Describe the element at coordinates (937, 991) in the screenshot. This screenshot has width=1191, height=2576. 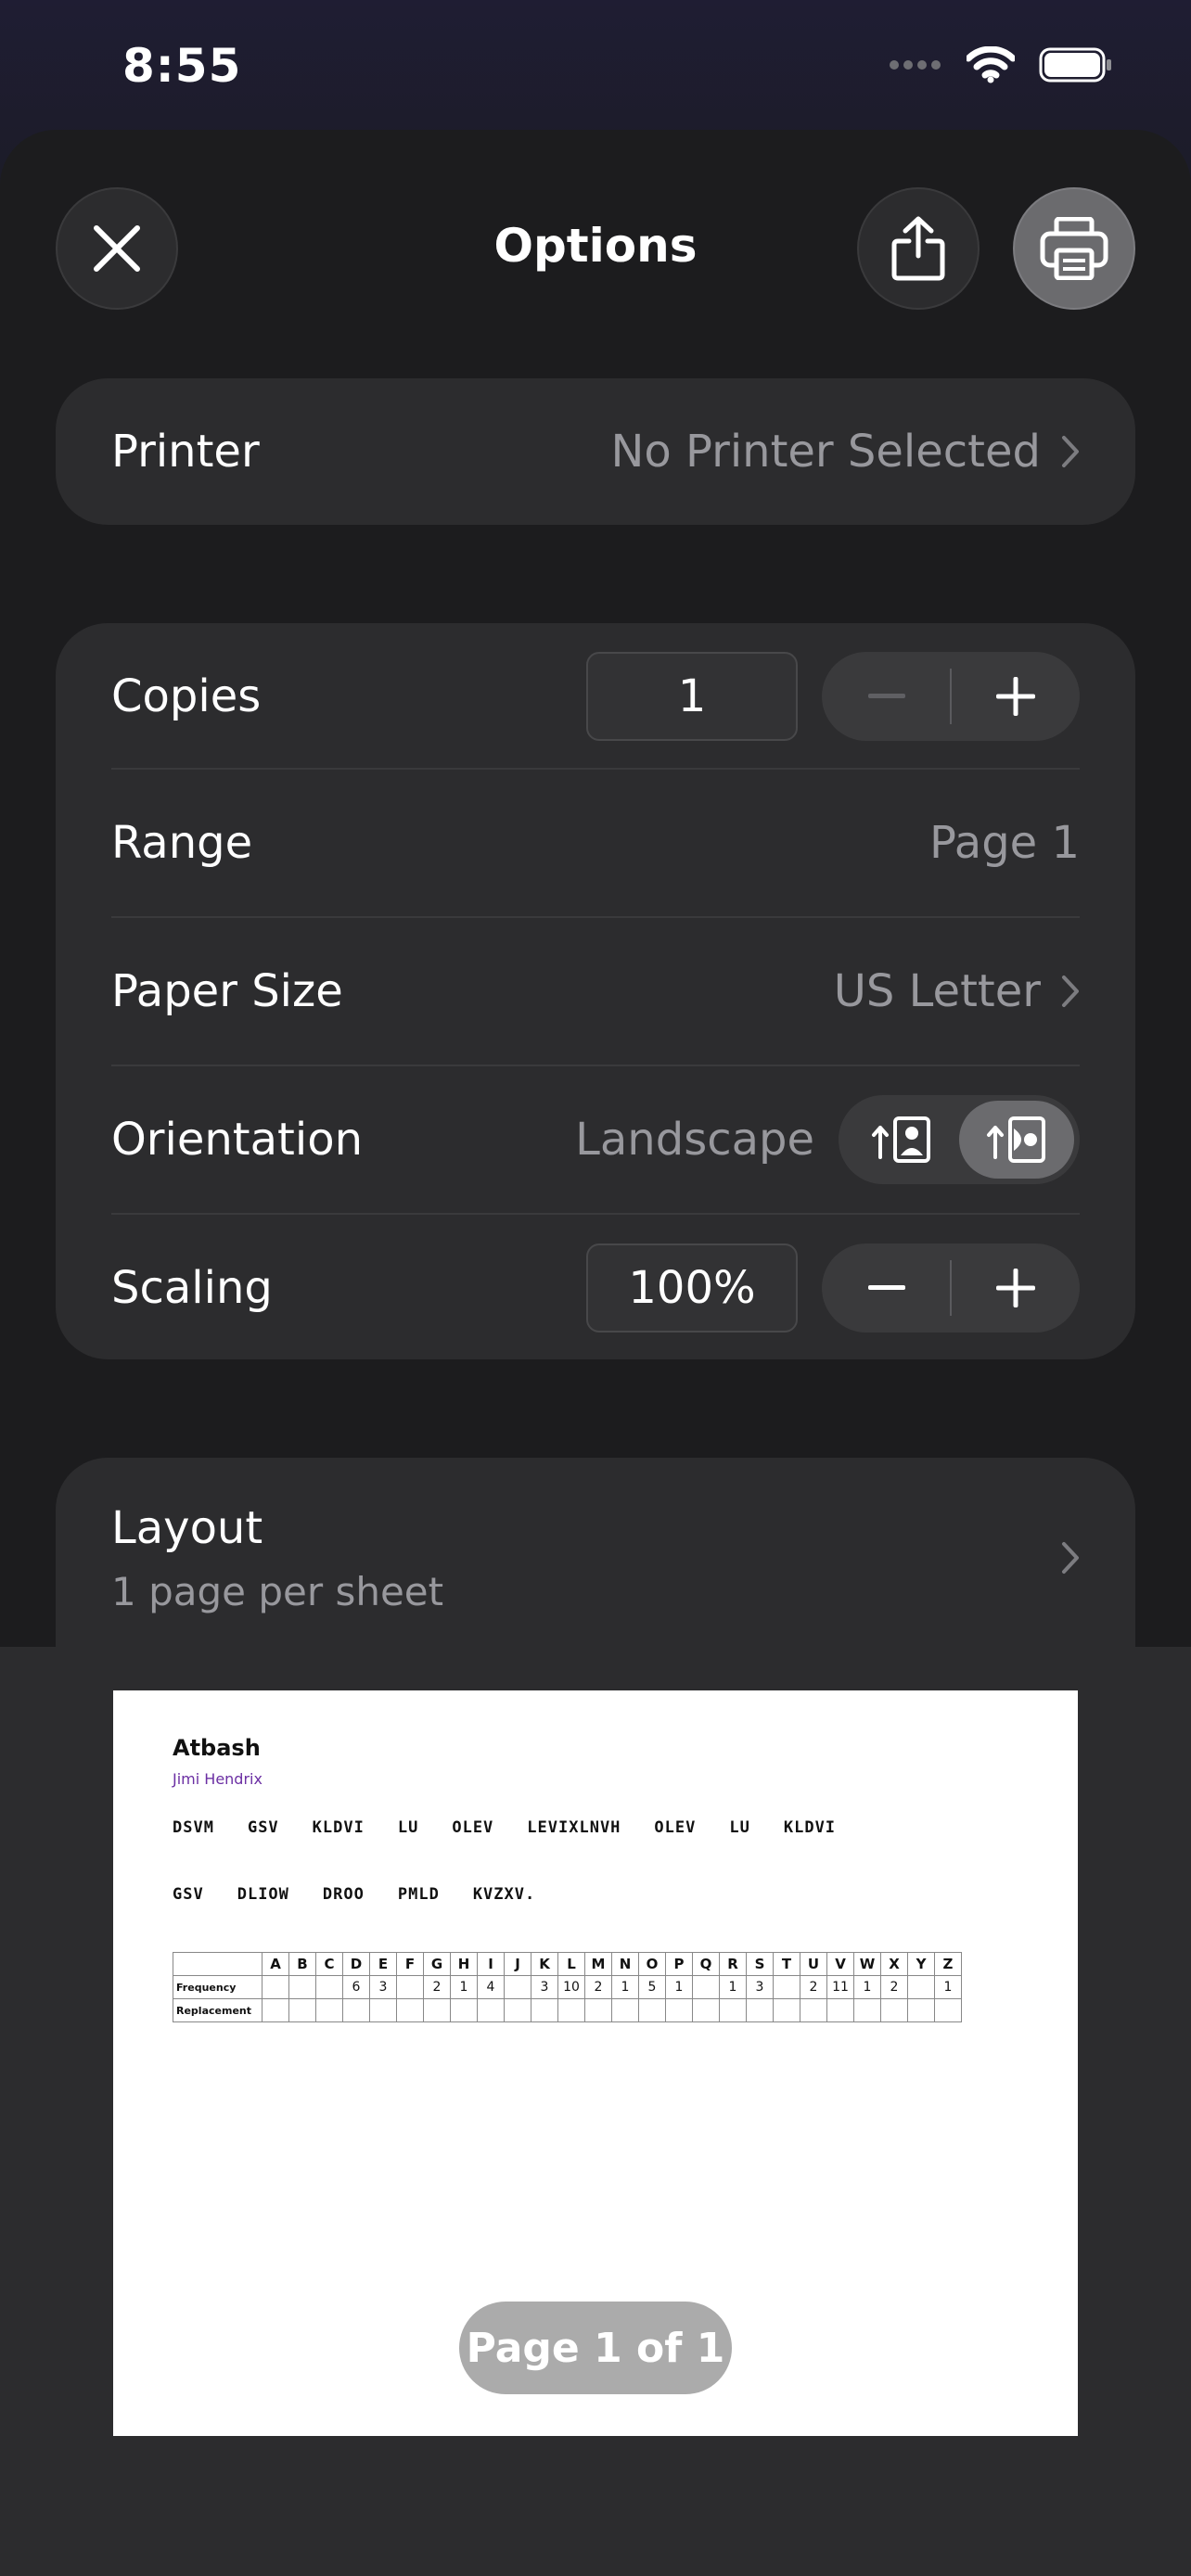
I see `paper-size-value: US Letter` at that location.